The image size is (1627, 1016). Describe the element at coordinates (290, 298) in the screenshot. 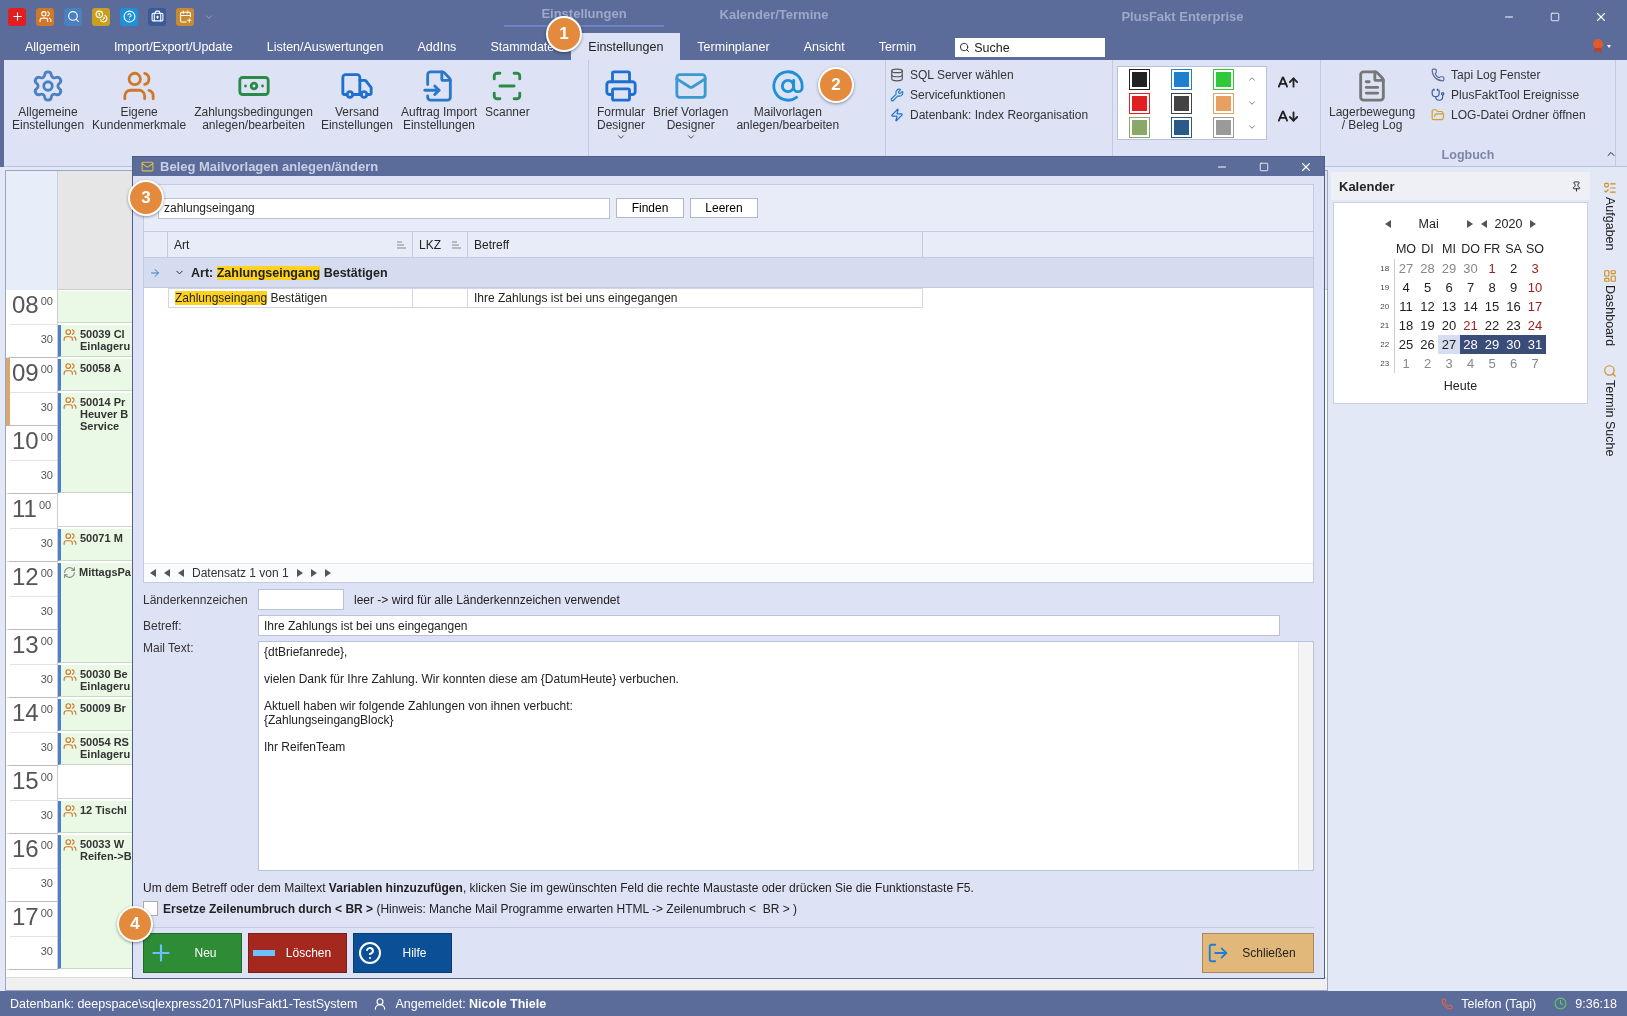

I see `table-cell: Zahlungseingang Bestätigen` at that location.